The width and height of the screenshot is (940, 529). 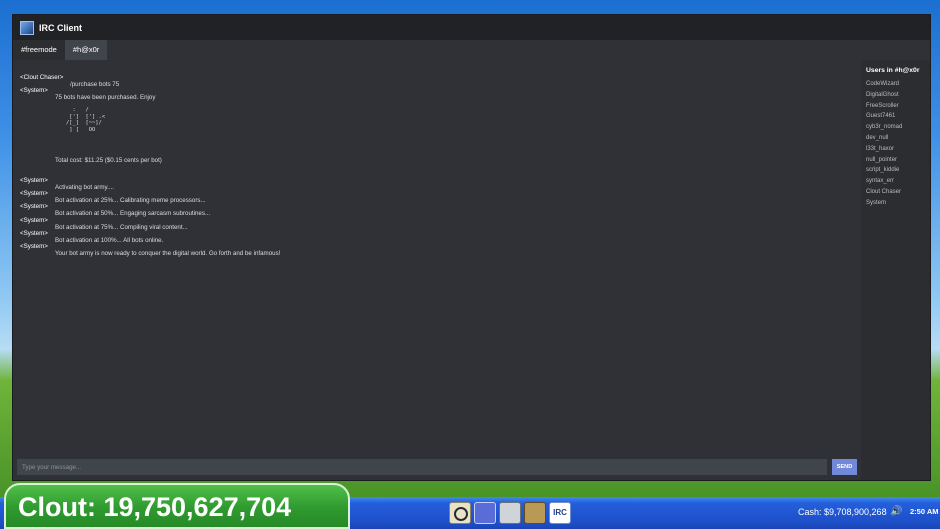 What do you see at coordinates (898, 86) in the screenshot?
I see `user-list-item: CodeWizard` at bounding box center [898, 86].